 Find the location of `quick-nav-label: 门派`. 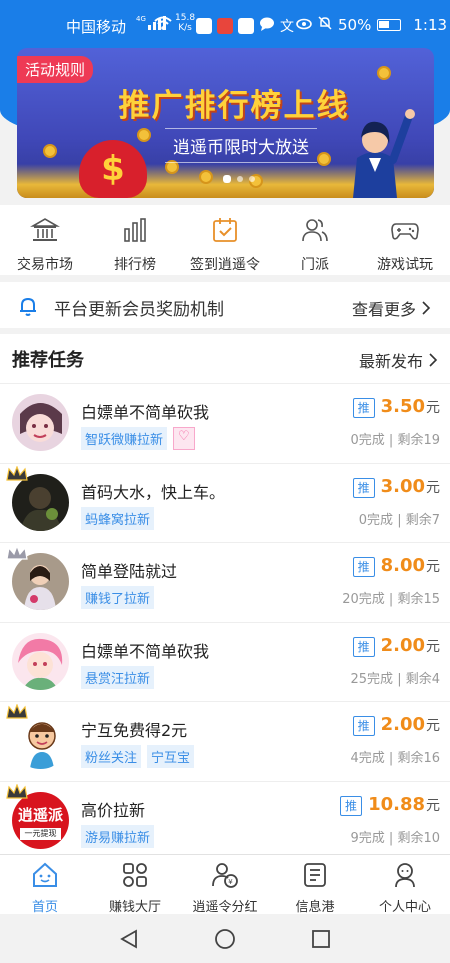

quick-nav-label: 门派 is located at coordinates (315, 265).